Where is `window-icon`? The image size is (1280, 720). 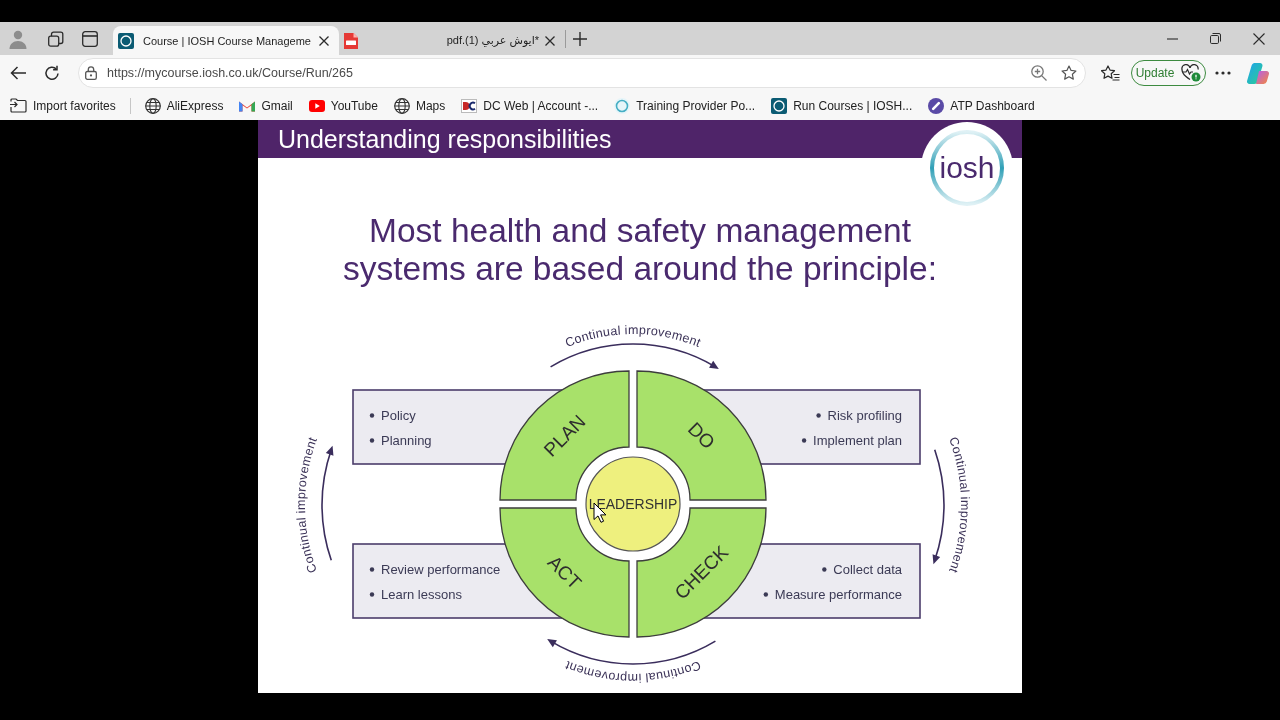
window-icon is located at coordinates (90, 38).